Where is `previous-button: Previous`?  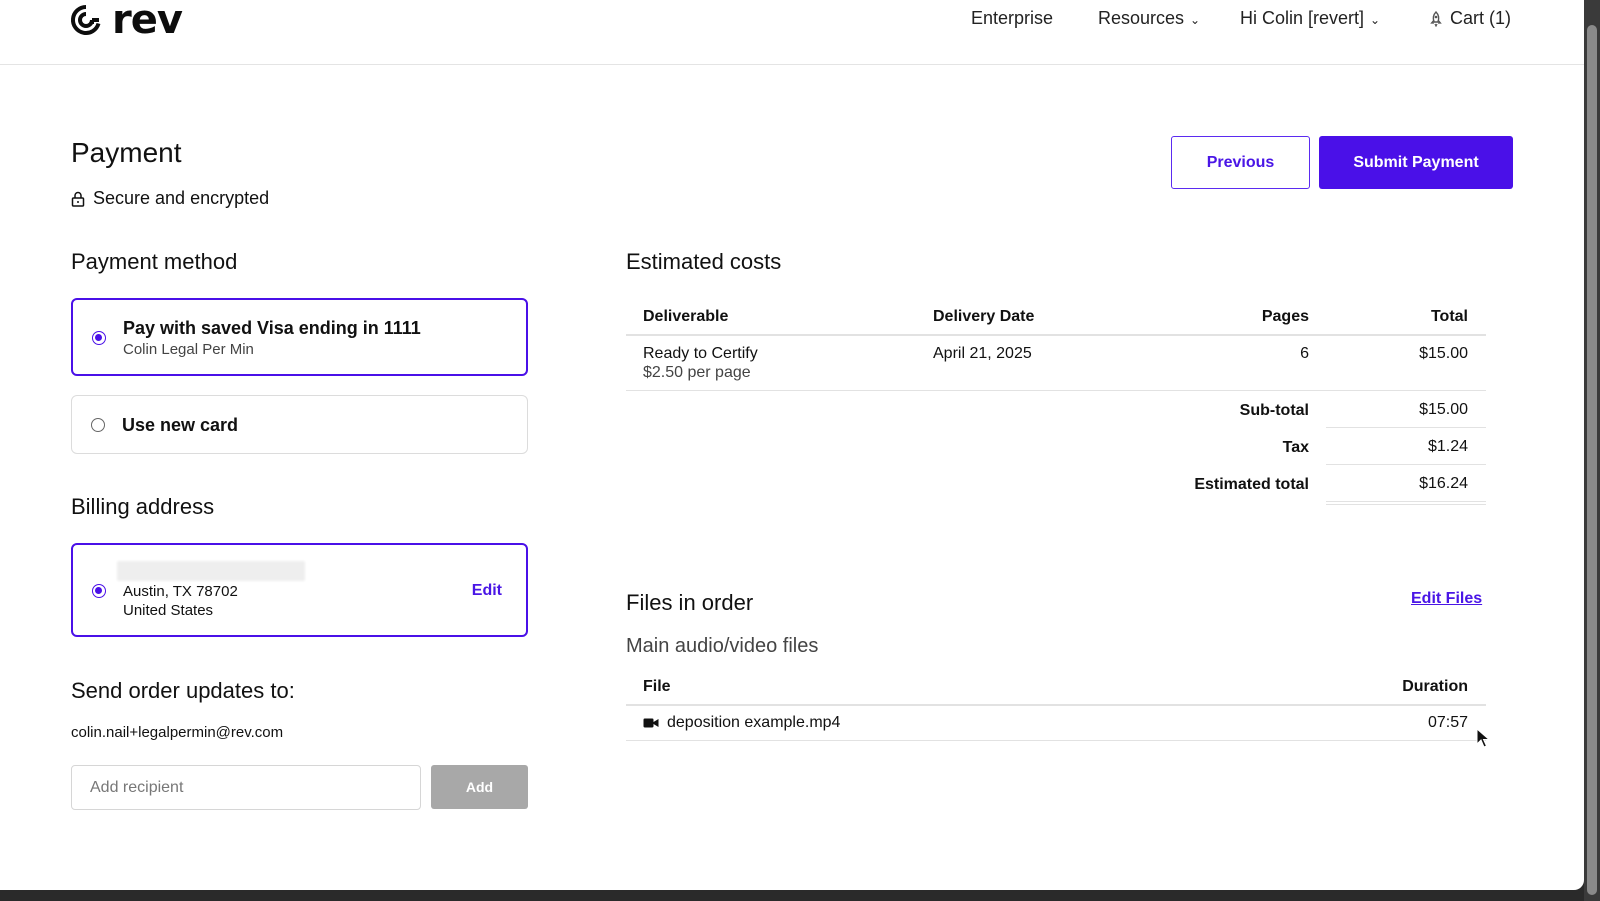 previous-button: Previous is located at coordinates (1240, 162).